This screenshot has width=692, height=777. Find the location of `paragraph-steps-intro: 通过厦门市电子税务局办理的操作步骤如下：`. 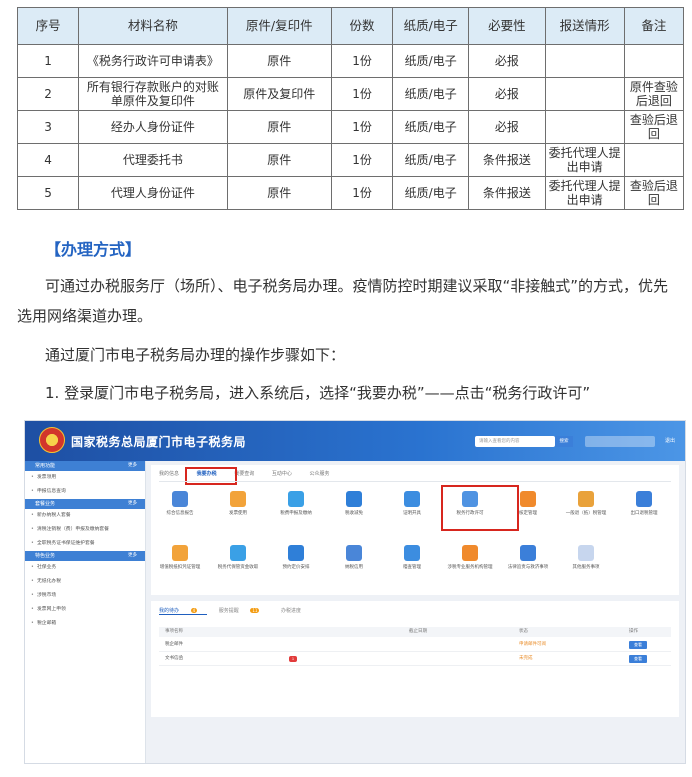

paragraph-steps-intro: 通过厦门市电子税务局办理的操作步骤如下： is located at coordinates (195, 355).